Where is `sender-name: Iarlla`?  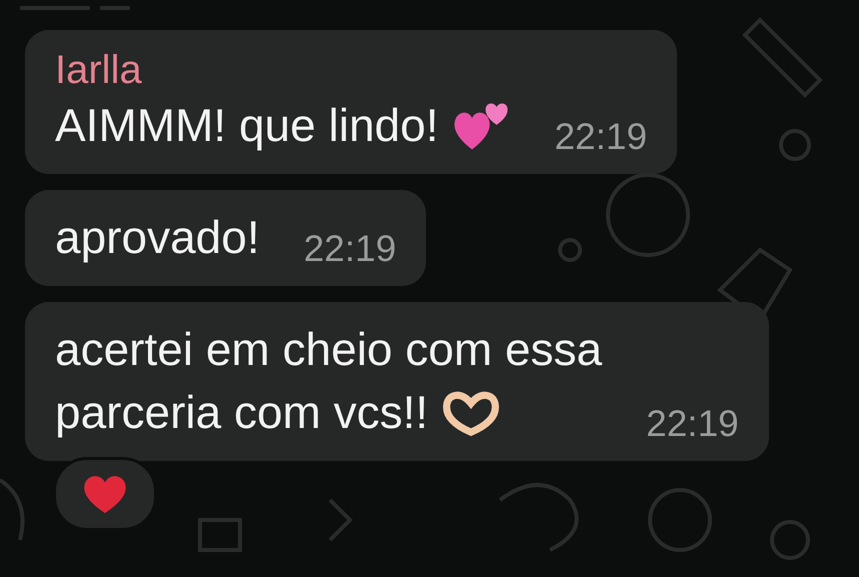
sender-name: Iarlla is located at coordinates (99, 70).